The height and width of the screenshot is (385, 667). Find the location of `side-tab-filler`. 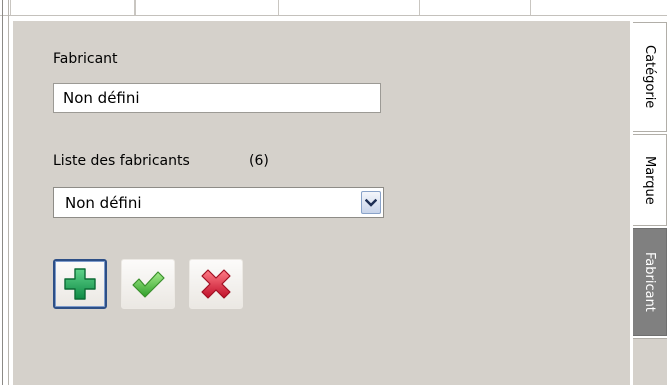

side-tab-filler is located at coordinates (650, 361).